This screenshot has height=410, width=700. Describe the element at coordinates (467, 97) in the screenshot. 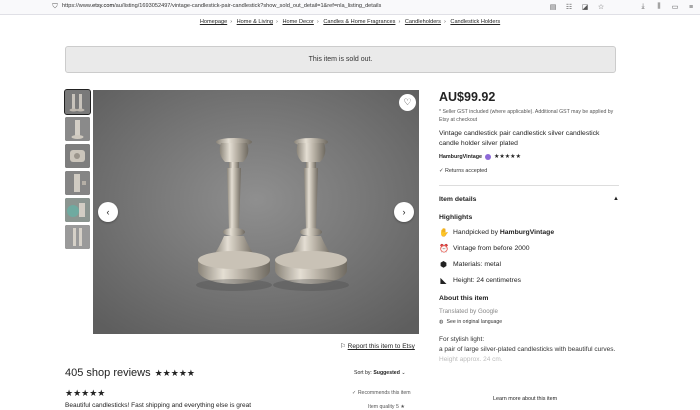

I see `price: AU$99.92` at that location.